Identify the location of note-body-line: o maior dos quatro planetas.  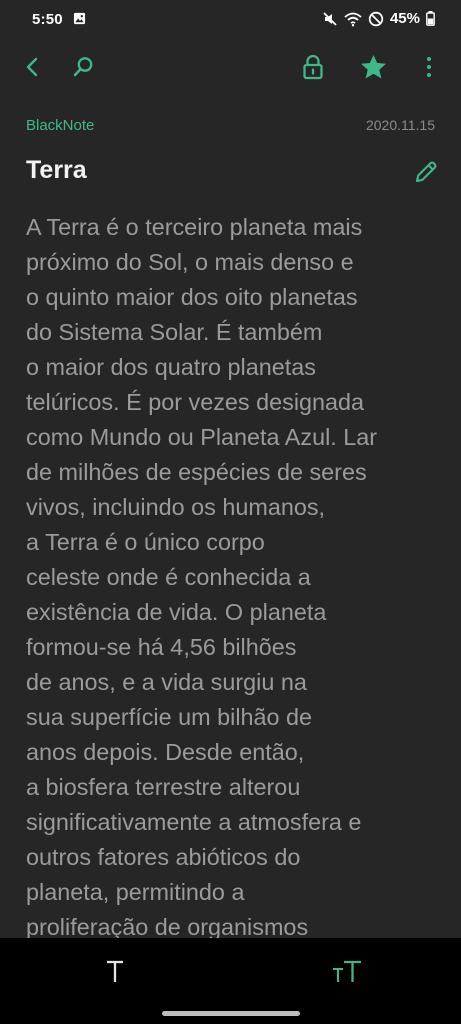
(171, 367).